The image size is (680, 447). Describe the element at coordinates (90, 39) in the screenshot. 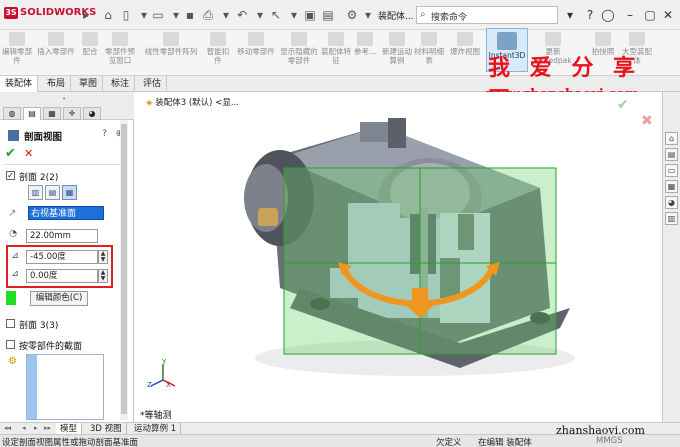

I see `mate-icon` at that location.